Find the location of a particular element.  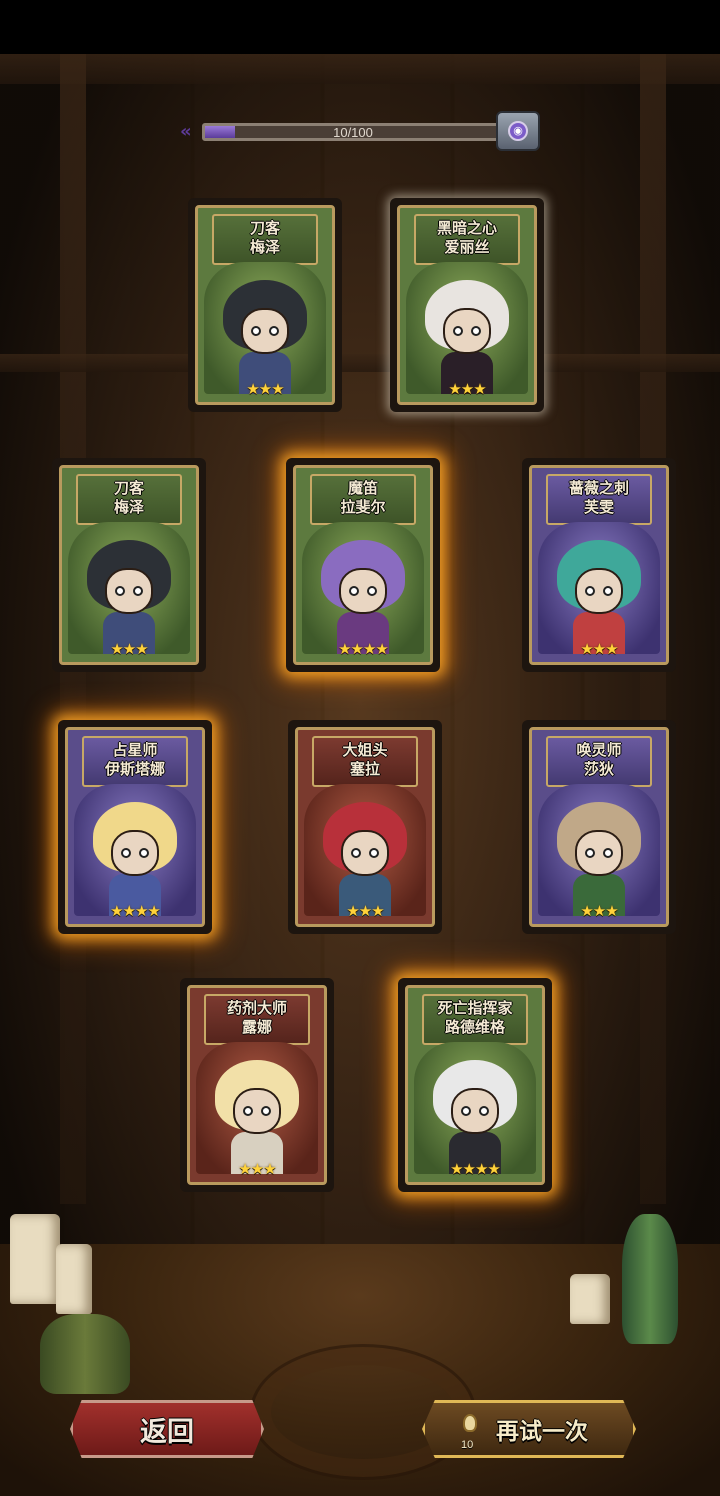

back-button: 返回 is located at coordinates (167, 1429).